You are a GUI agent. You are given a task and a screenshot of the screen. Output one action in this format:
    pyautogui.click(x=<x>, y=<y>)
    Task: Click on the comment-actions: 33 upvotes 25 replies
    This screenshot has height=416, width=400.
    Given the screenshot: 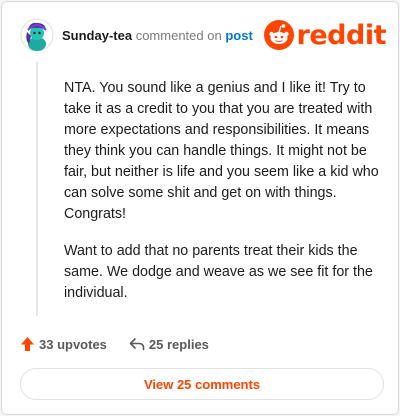 What is the action you would take?
    pyautogui.click(x=125, y=344)
    